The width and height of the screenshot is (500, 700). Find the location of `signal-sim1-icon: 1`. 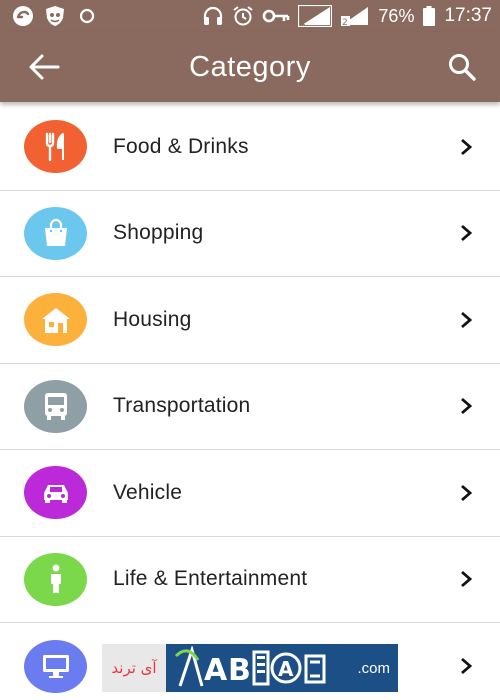

signal-sim1-icon: 1 is located at coordinates (315, 16).